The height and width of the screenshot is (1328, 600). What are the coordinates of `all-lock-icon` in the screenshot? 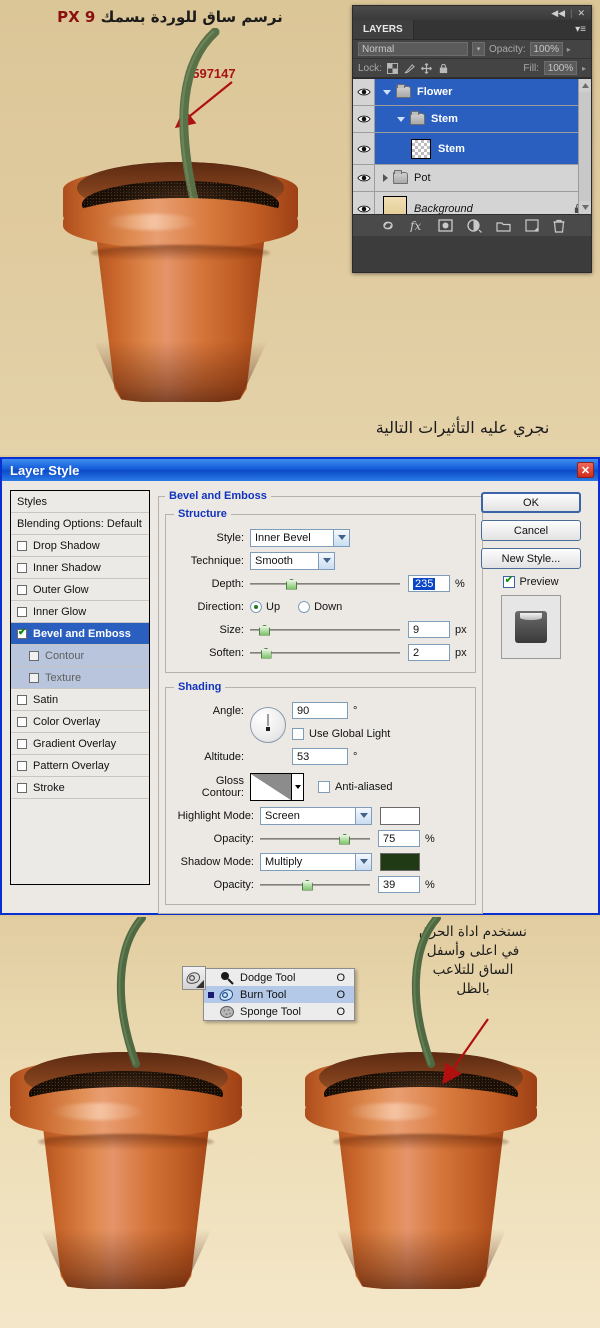 It's located at (443, 68).